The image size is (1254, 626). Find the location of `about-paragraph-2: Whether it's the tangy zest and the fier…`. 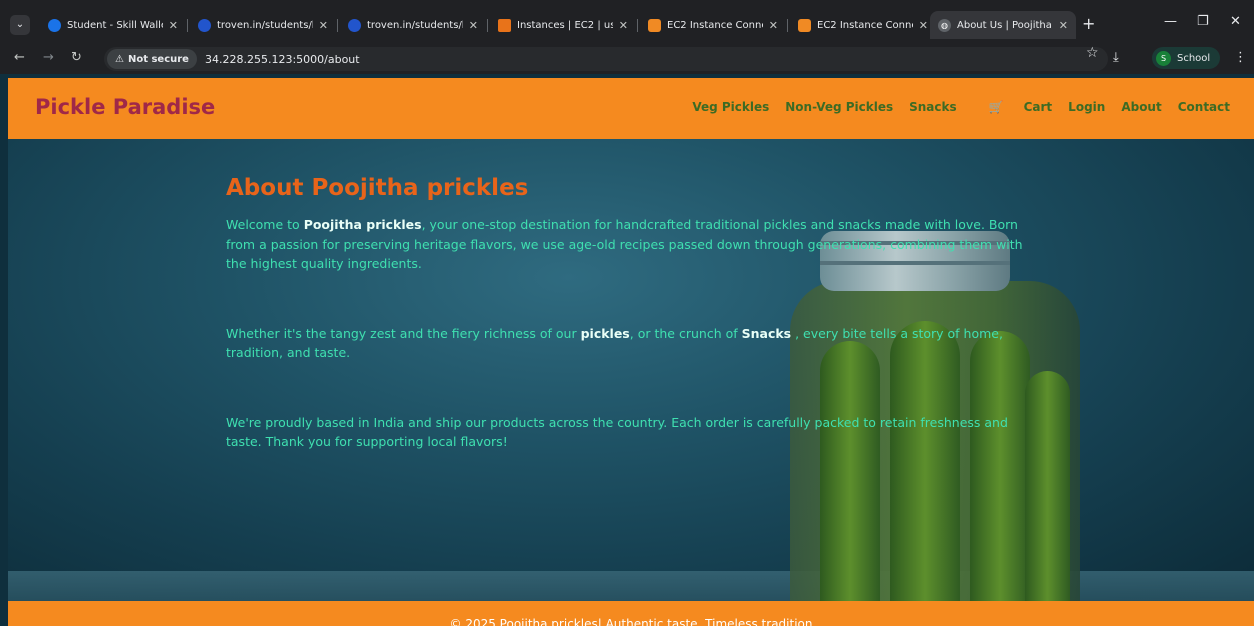

about-paragraph-2: Whether it's the tangy zest and the fier… is located at coordinates (636, 343).